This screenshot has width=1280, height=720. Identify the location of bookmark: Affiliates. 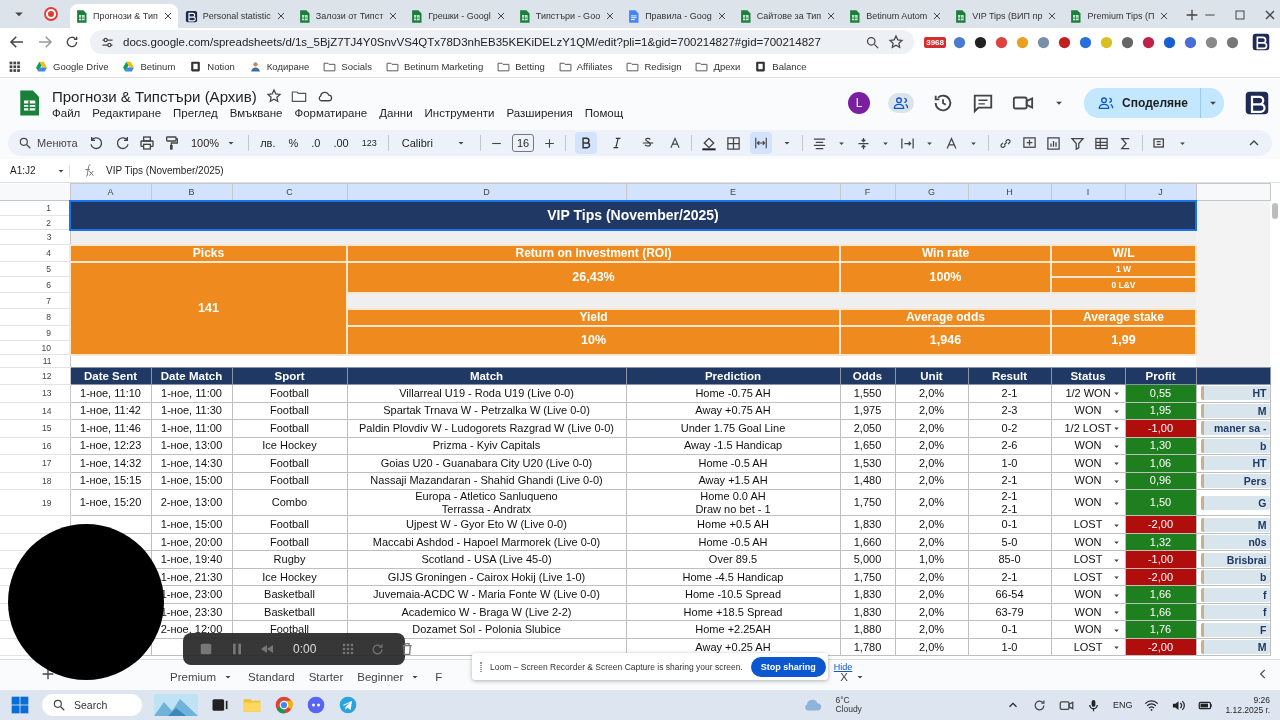
(585, 66).